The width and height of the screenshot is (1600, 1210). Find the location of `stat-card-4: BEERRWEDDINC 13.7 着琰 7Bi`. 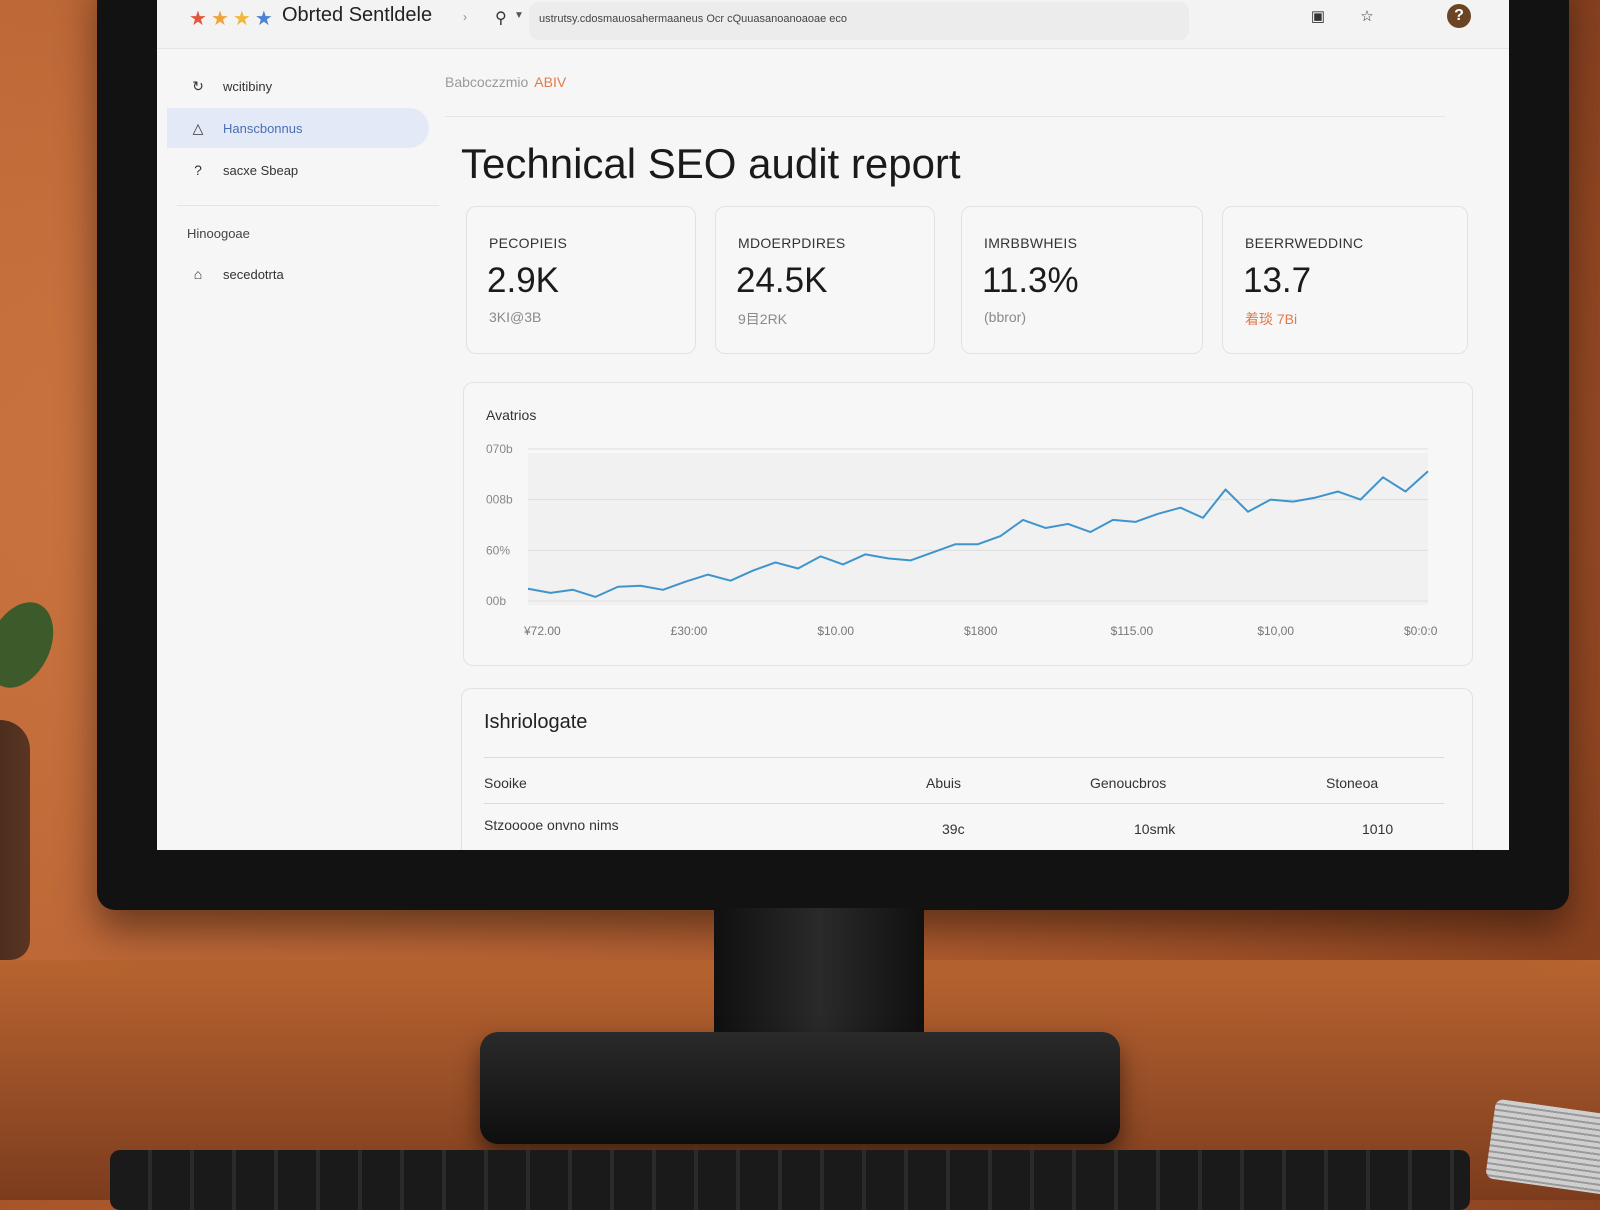

stat-card-4: BEERRWEDDINC 13.7 着琰 7Bi is located at coordinates (1345, 280).